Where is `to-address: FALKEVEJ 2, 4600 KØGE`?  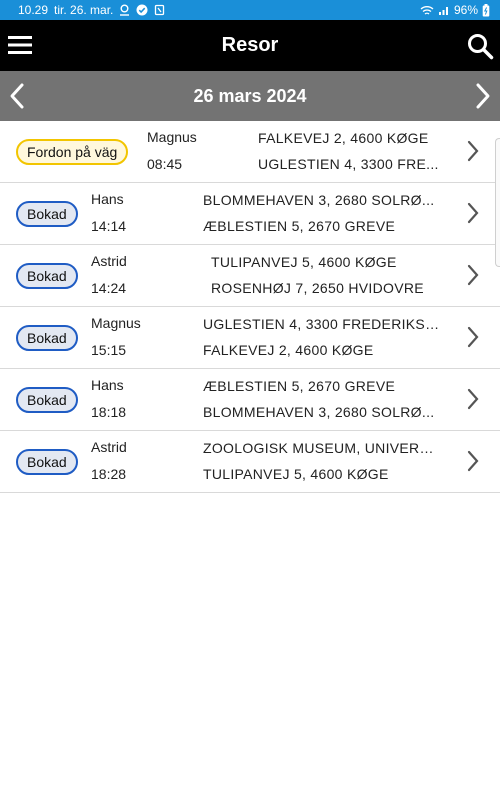
to-address: FALKEVEJ 2, 4600 KØGE is located at coordinates (288, 350).